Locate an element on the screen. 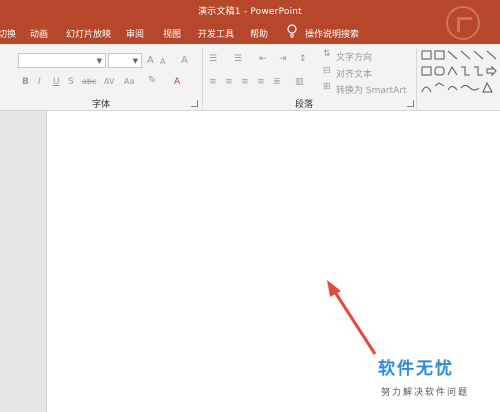  shapes-gallery is located at coordinates (459, 72).